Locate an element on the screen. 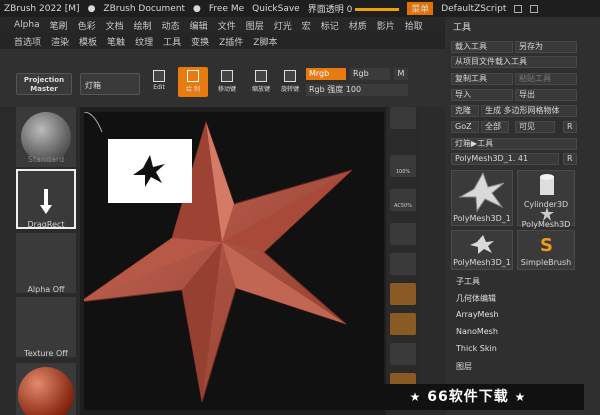 This screenshot has width=600, height=415. lightbox-tool-button: 灯箱▶工具 is located at coordinates (514, 144).